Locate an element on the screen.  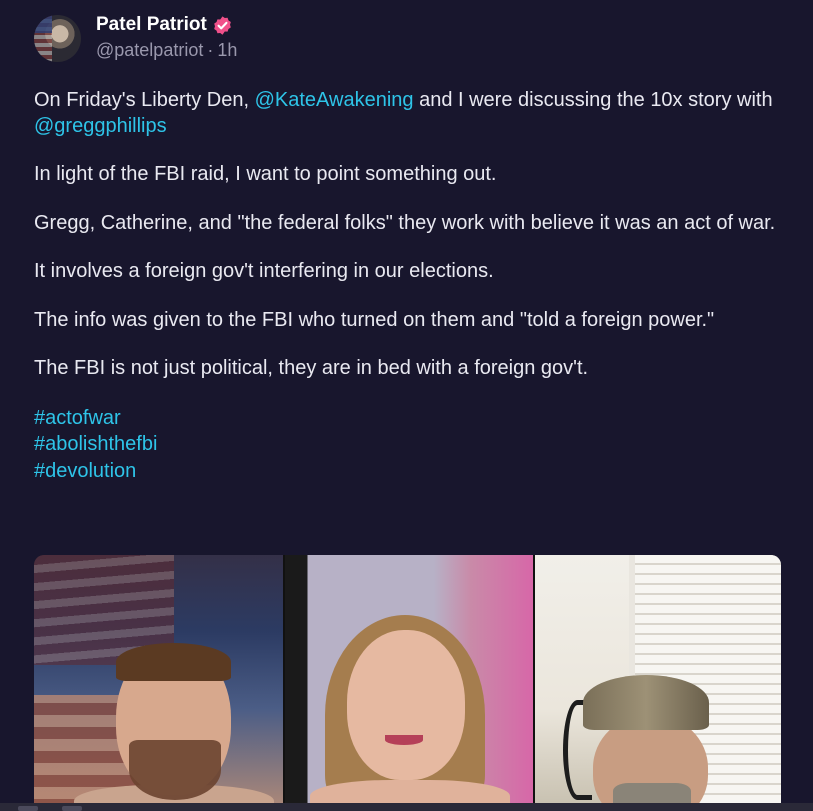
author-handle: @patelpatriot is located at coordinates (149, 50).